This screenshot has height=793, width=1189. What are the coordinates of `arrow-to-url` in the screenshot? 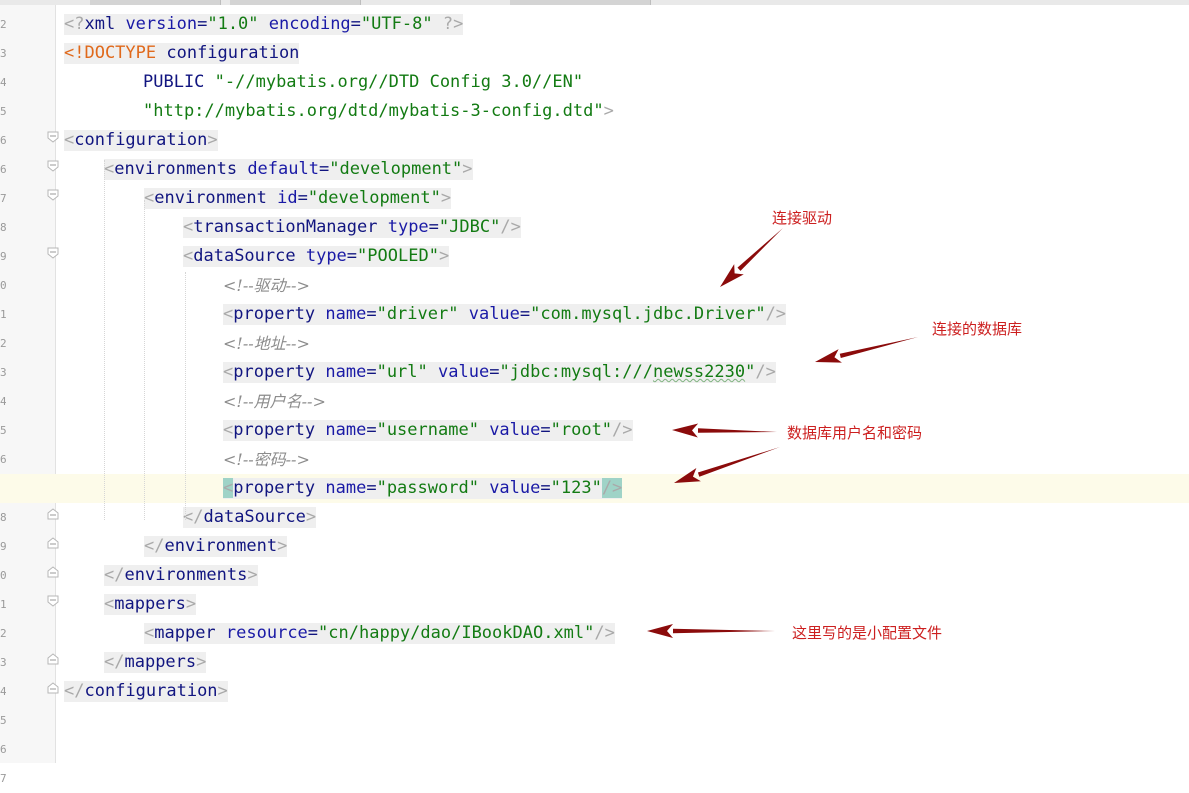 It's located at (866, 350).